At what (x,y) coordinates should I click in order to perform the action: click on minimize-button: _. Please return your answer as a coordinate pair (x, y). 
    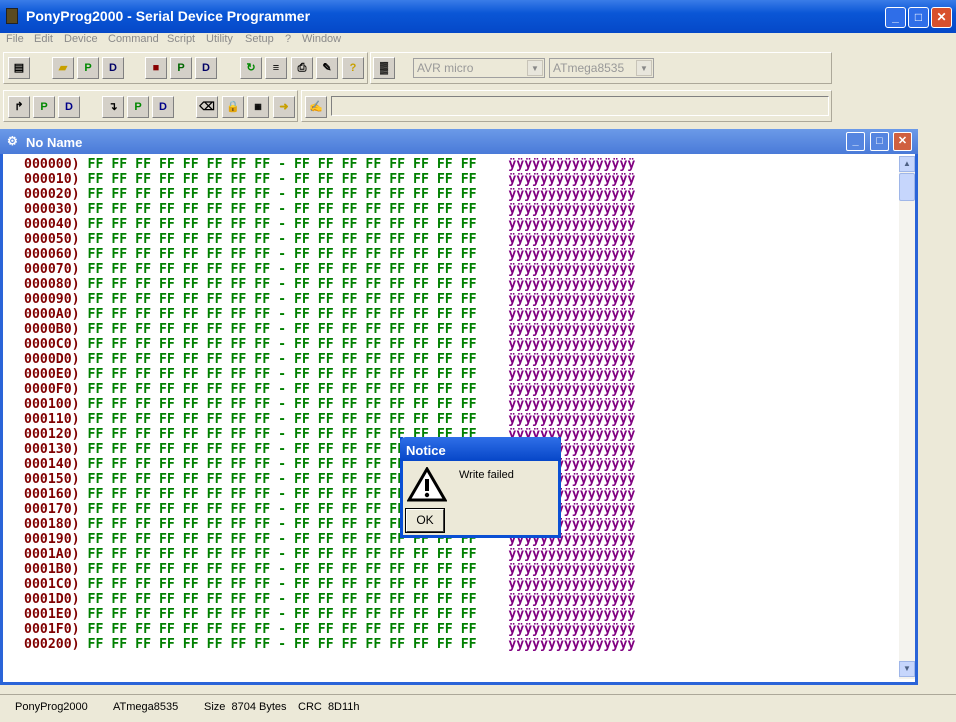
    Looking at the image, I should click on (895, 17).